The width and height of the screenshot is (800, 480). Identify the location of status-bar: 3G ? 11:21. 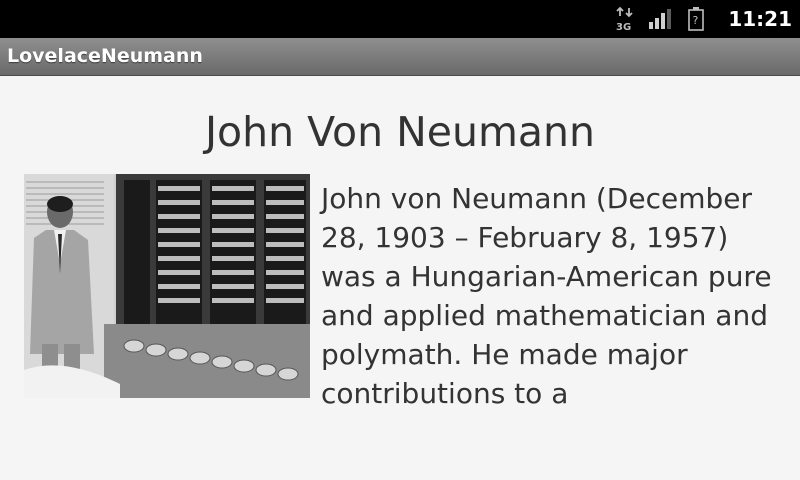
(400, 19).